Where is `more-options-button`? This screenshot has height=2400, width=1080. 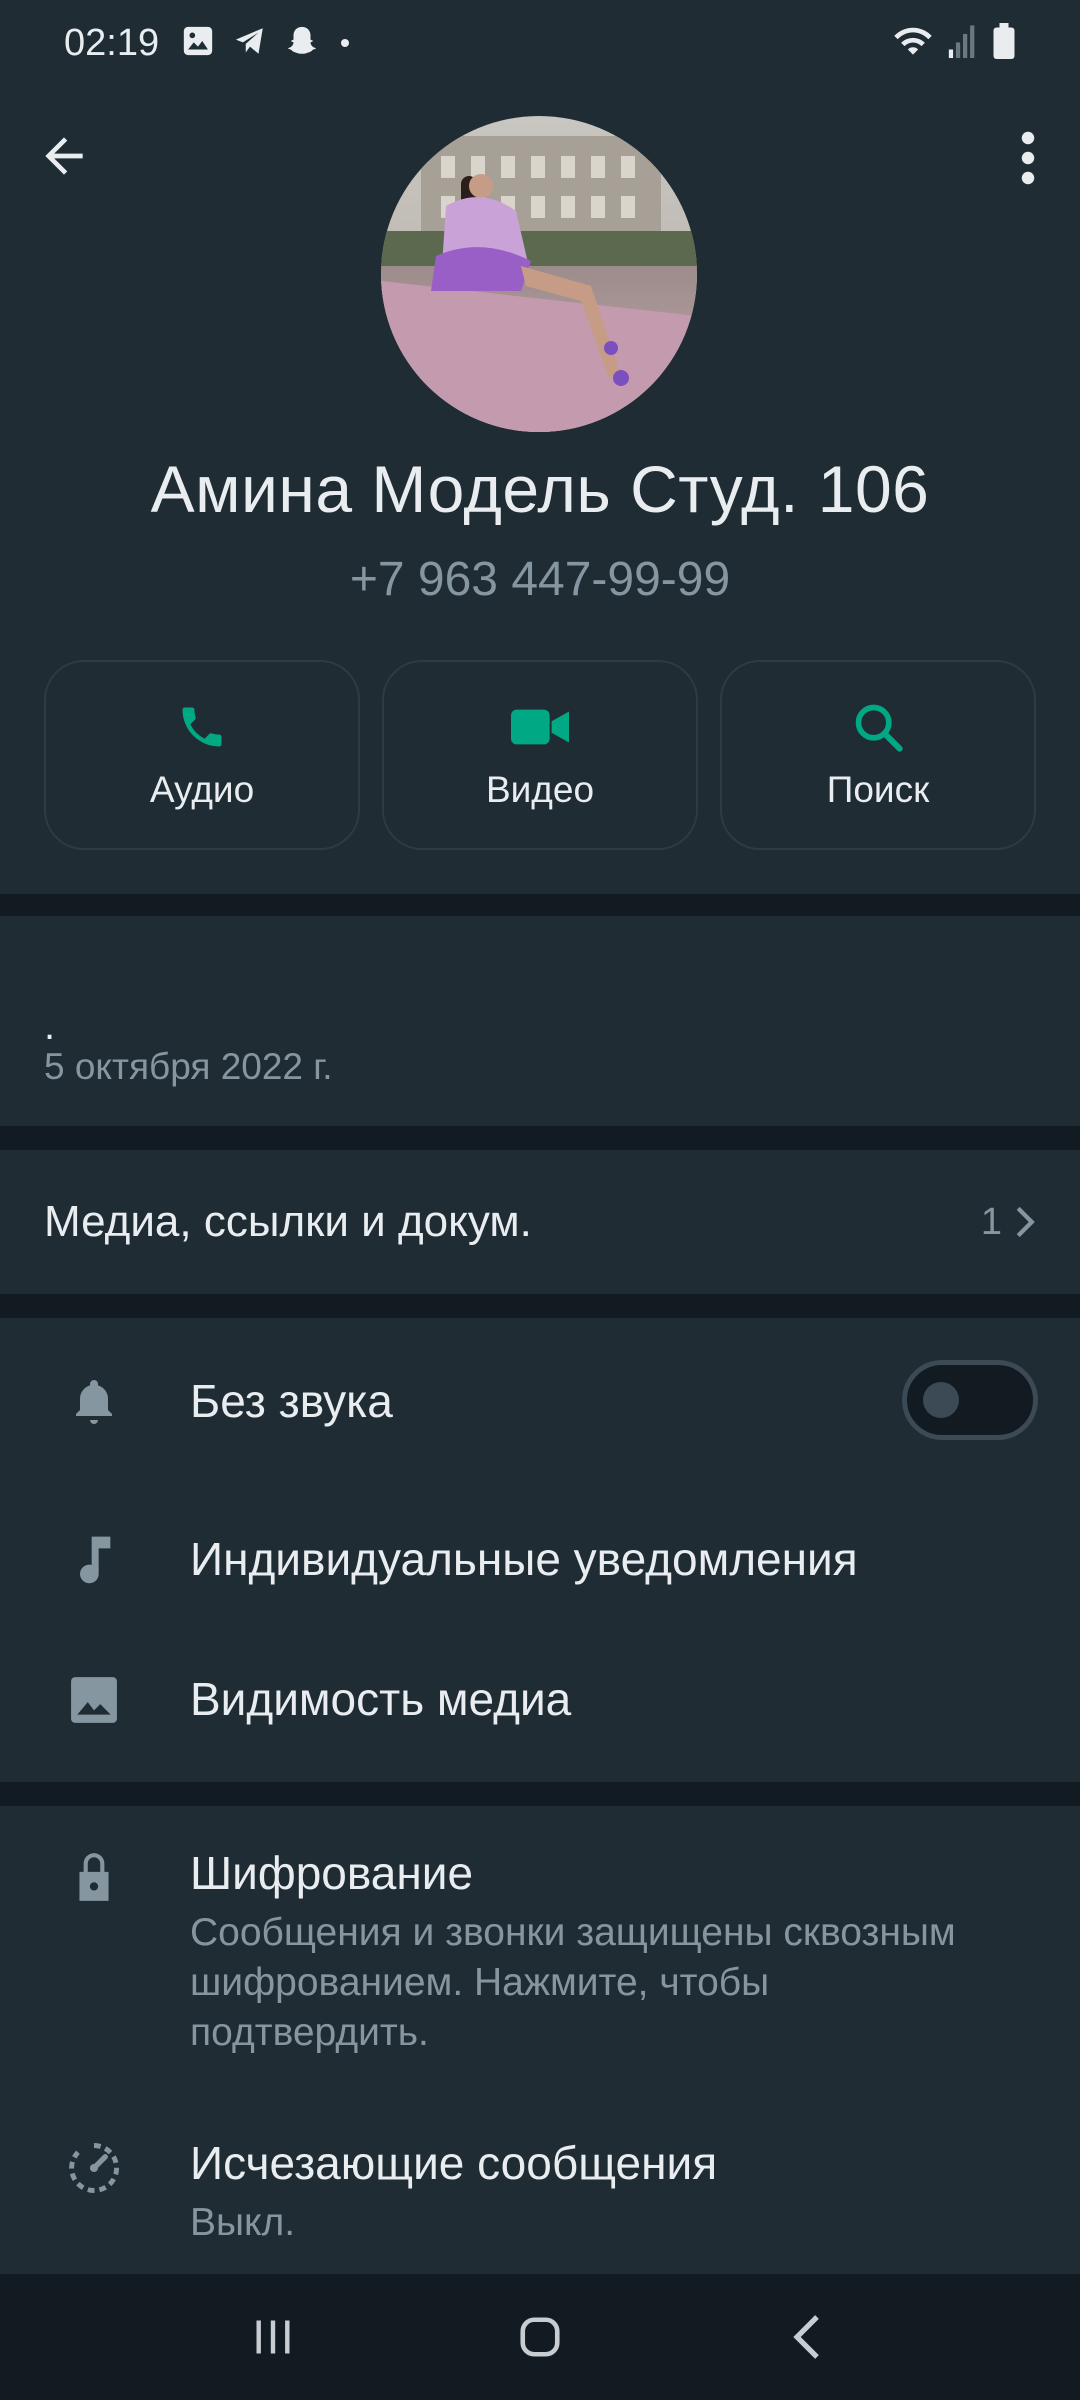 more-options-button is located at coordinates (1028, 158).